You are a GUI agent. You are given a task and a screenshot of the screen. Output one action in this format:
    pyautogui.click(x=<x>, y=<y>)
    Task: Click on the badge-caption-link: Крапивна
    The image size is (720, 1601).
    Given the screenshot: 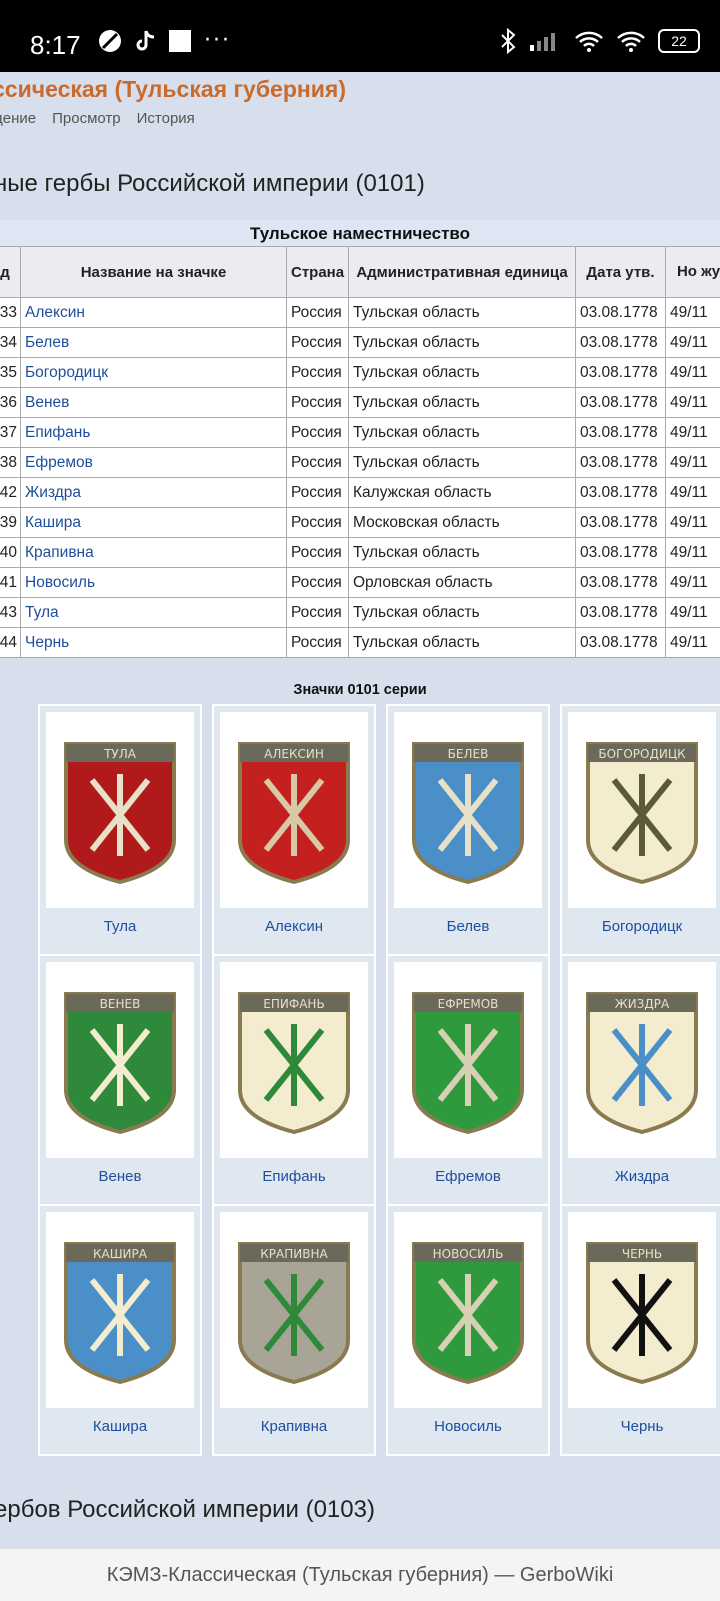 What is the action you would take?
    pyautogui.click(x=294, y=1426)
    